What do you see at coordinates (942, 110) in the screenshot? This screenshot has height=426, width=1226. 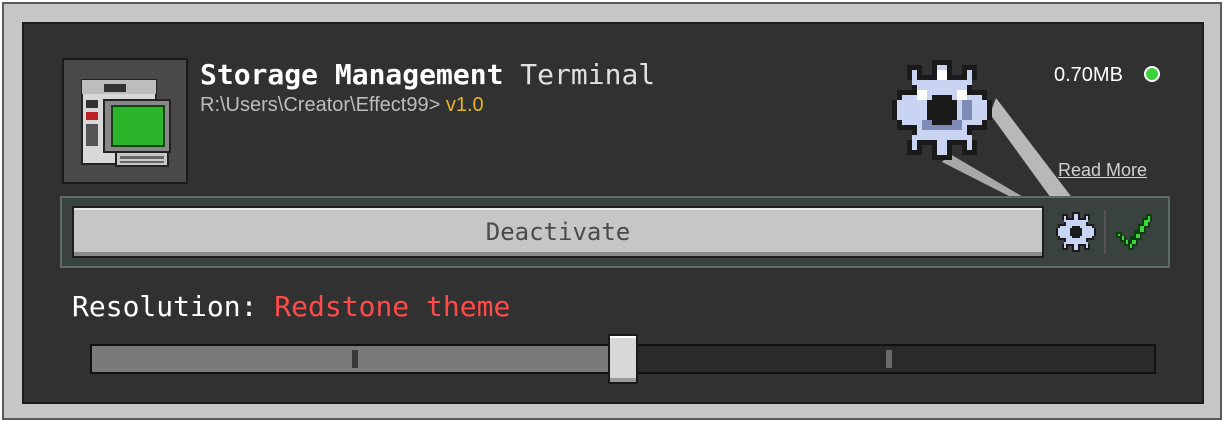 I see `gear-icon-enlarged` at bounding box center [942, 110].